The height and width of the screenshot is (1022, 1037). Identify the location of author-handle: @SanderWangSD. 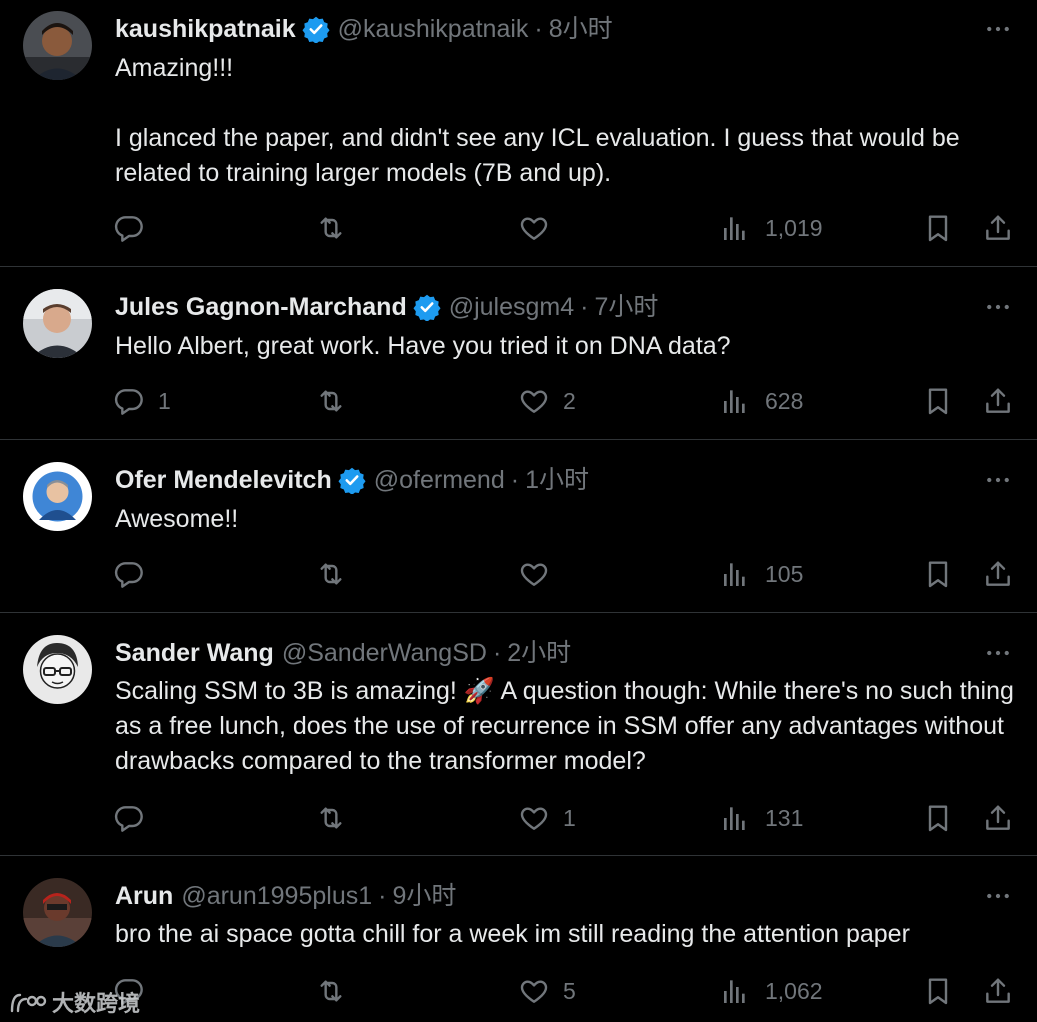
(384, 653).